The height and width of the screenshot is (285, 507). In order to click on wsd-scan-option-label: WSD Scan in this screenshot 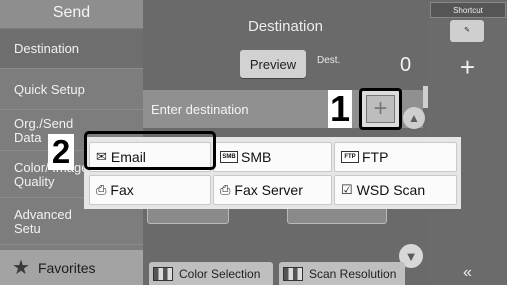, I will do `click(391, 190)`.